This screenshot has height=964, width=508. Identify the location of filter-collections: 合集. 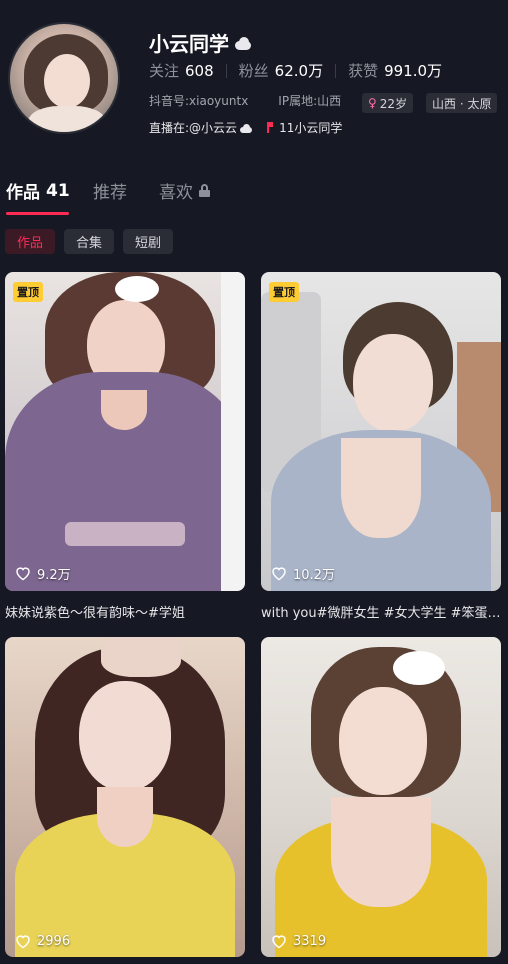
(89, 241).